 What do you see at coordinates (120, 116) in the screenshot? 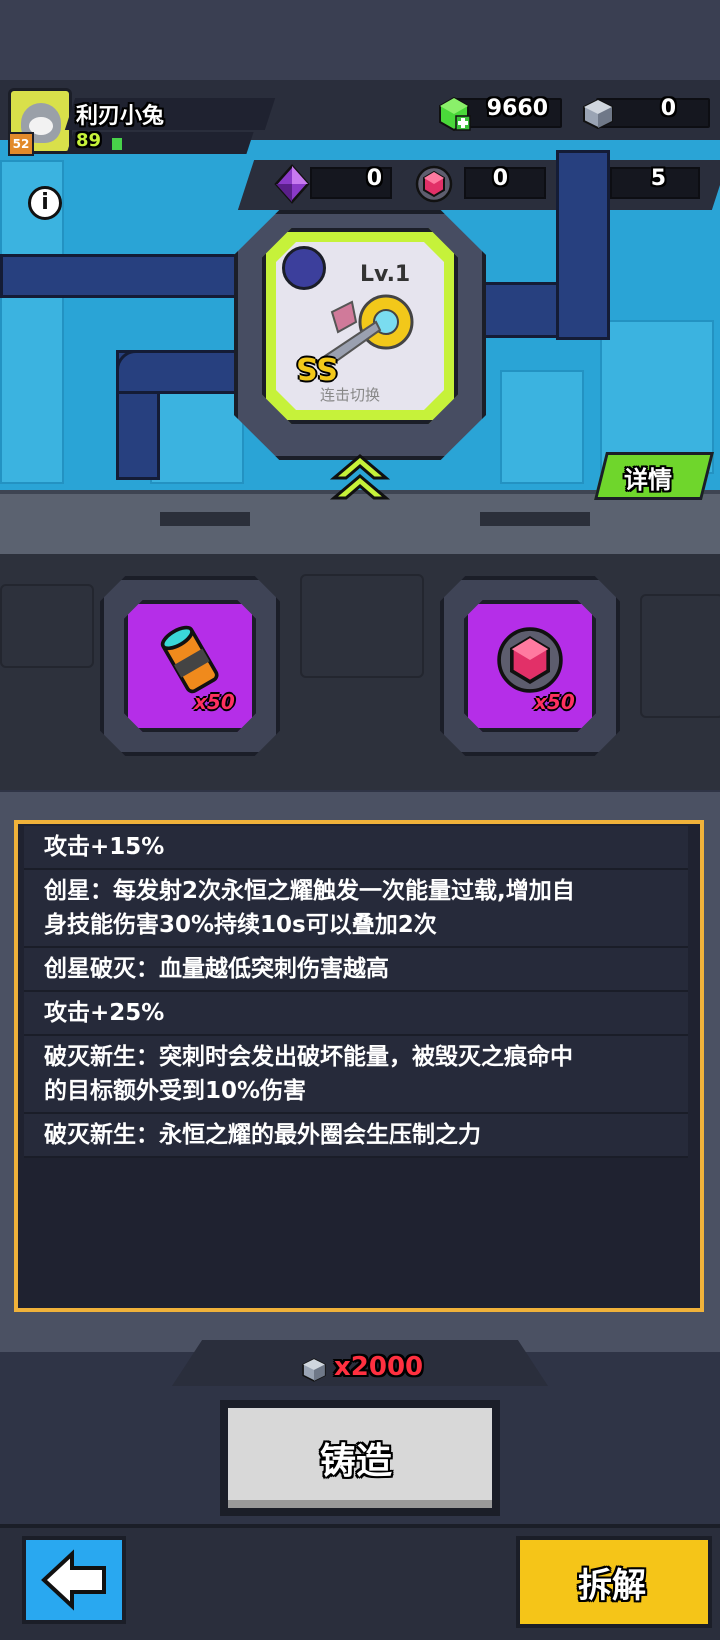
I see `player-name: 利刃小兔` at bounding box center [120, 116].